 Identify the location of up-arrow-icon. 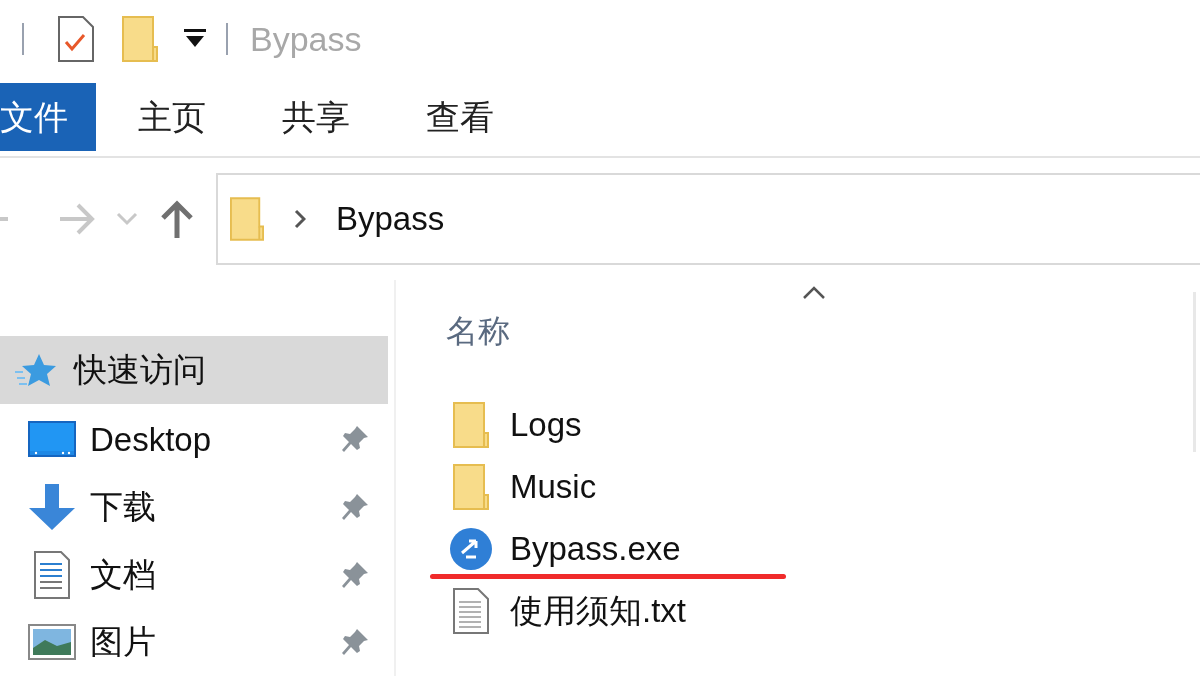
(177, 219).